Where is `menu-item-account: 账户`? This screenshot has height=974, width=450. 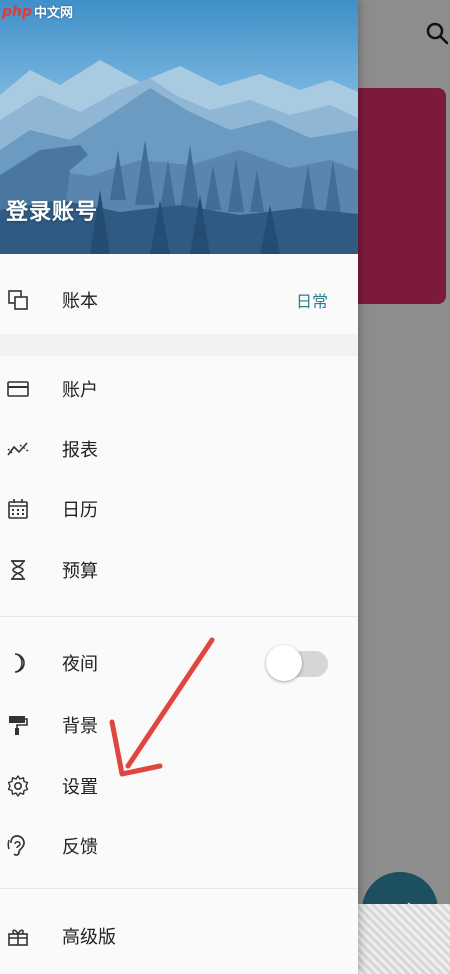 menu-item-account: 账户 is located at coordinates (179, 389).